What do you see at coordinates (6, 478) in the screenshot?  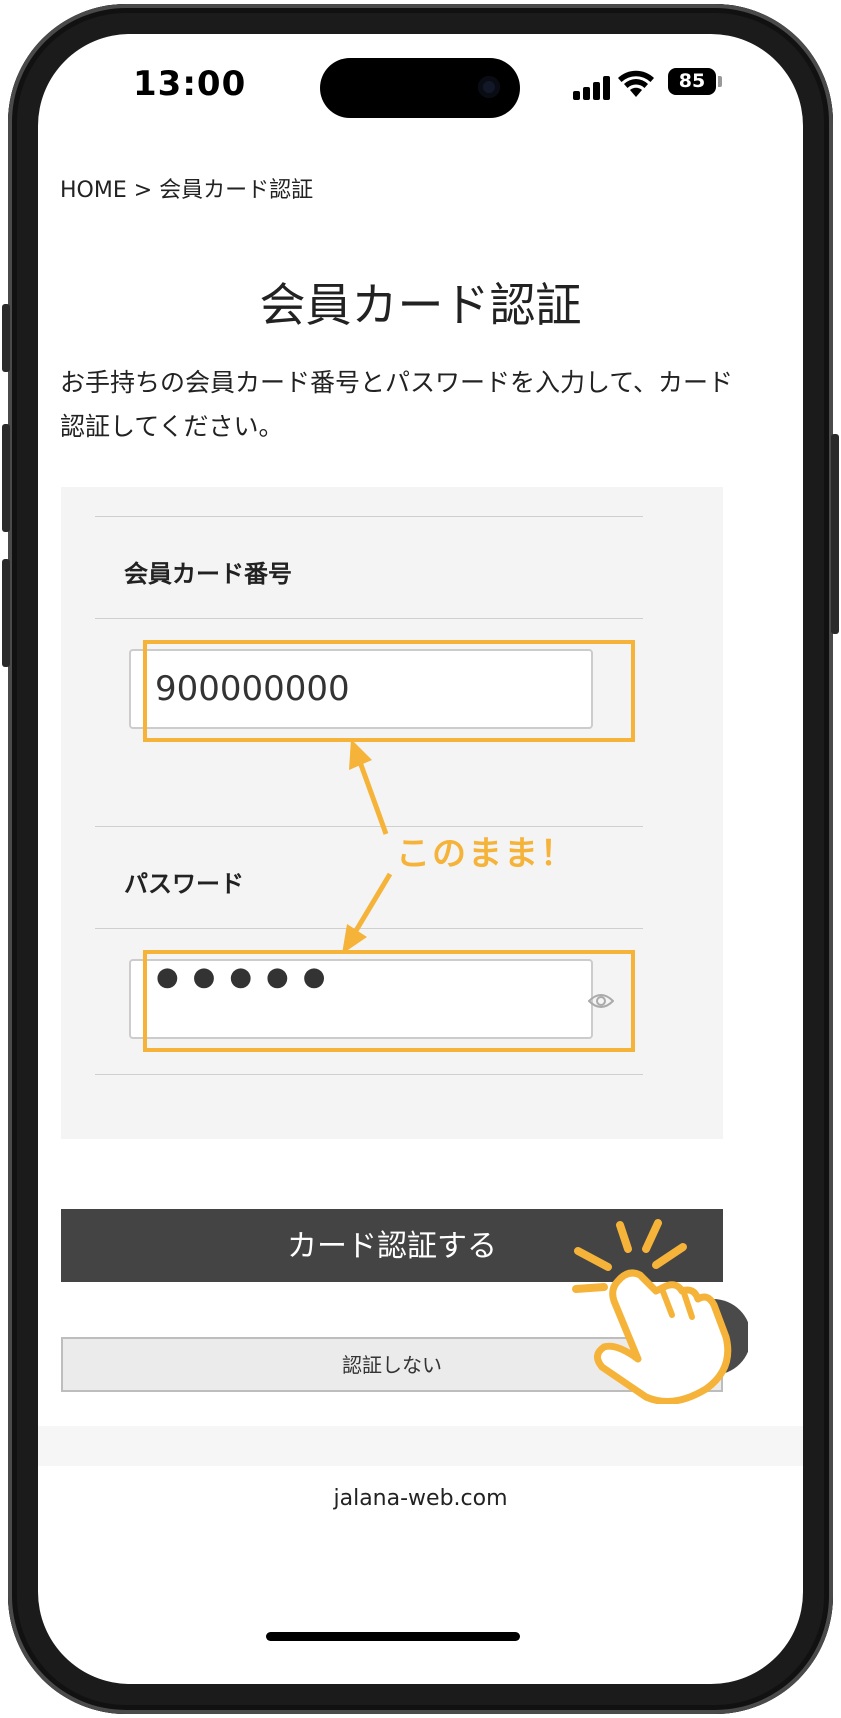 I see `volume-up-button` at bounding box center [6, 478].